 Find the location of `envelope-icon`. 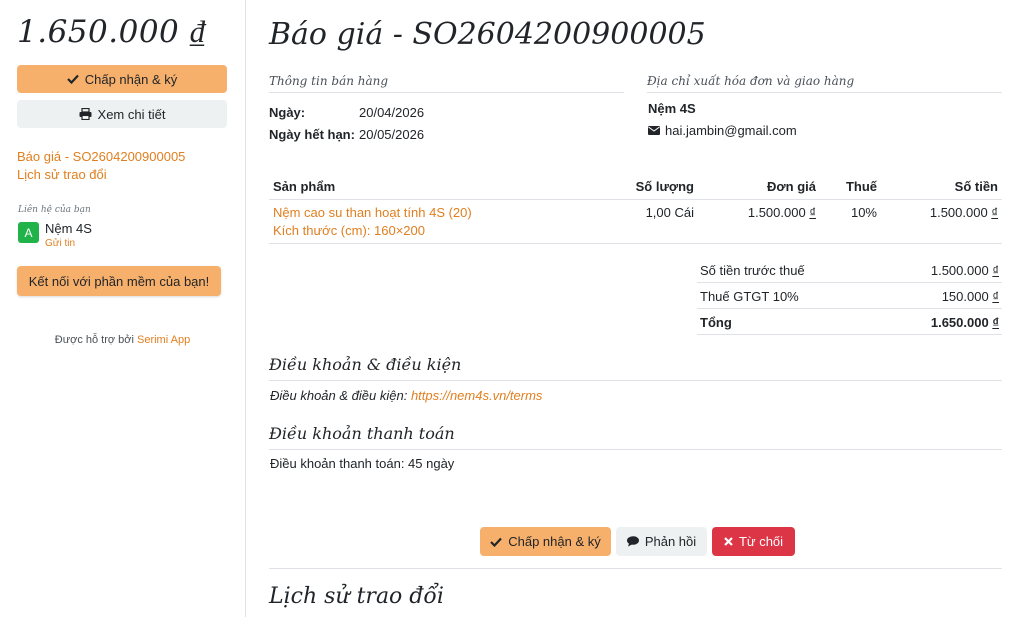

envelope-icon is located at coordinates (654, 130).